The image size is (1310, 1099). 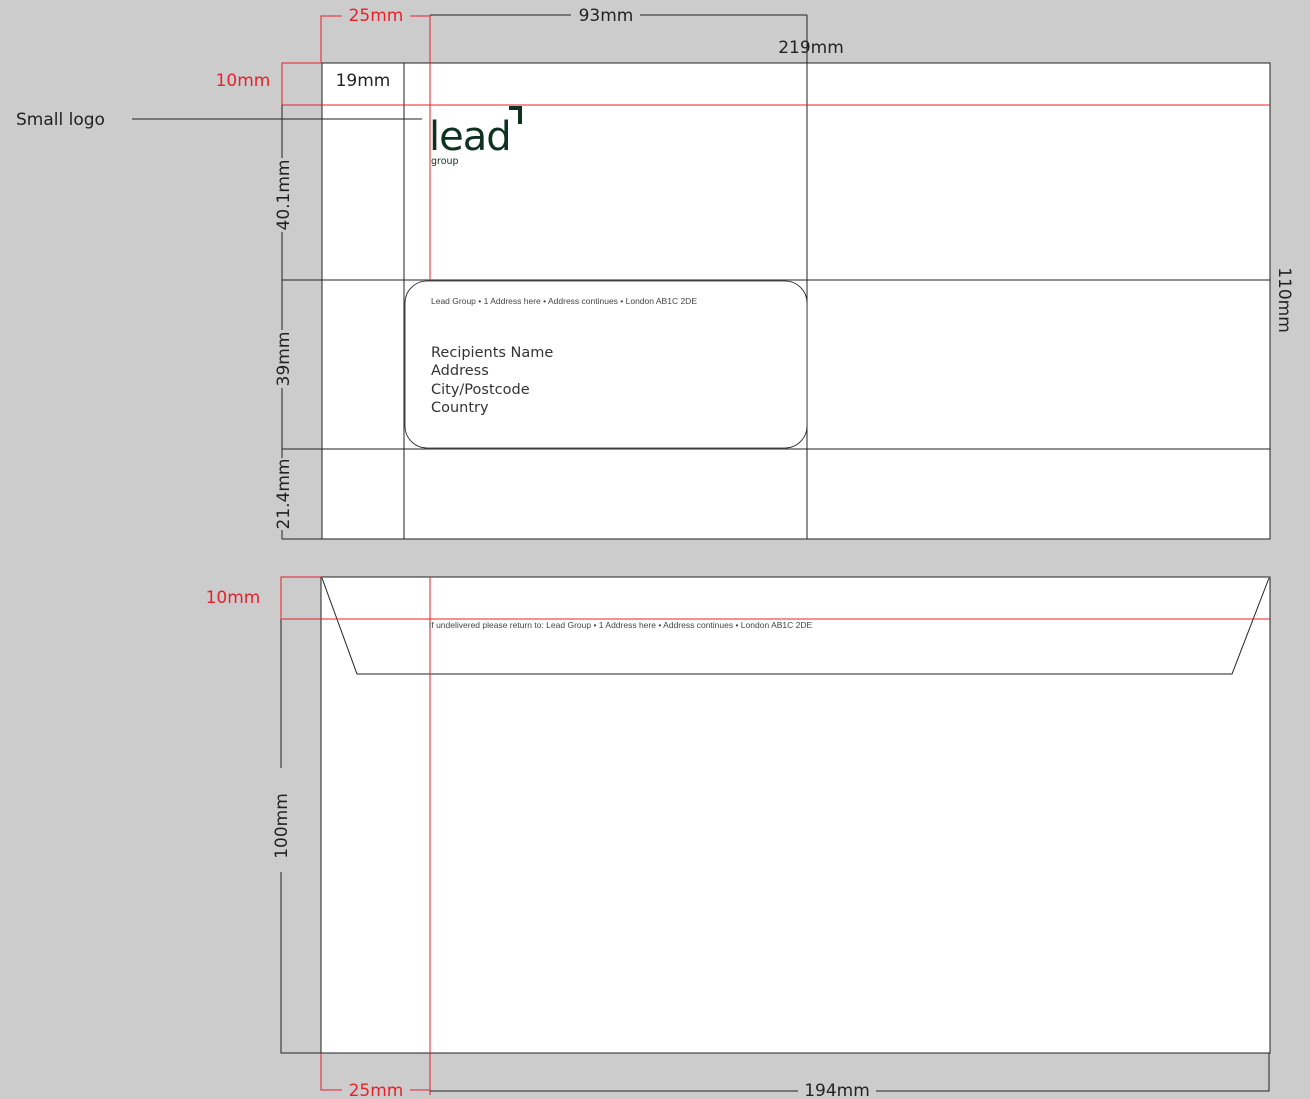 What do you see at coordinates (1284, 300) in the screenshot?
I see `dim-110mm-label: 110mm` at bounding box center [1284, 300].